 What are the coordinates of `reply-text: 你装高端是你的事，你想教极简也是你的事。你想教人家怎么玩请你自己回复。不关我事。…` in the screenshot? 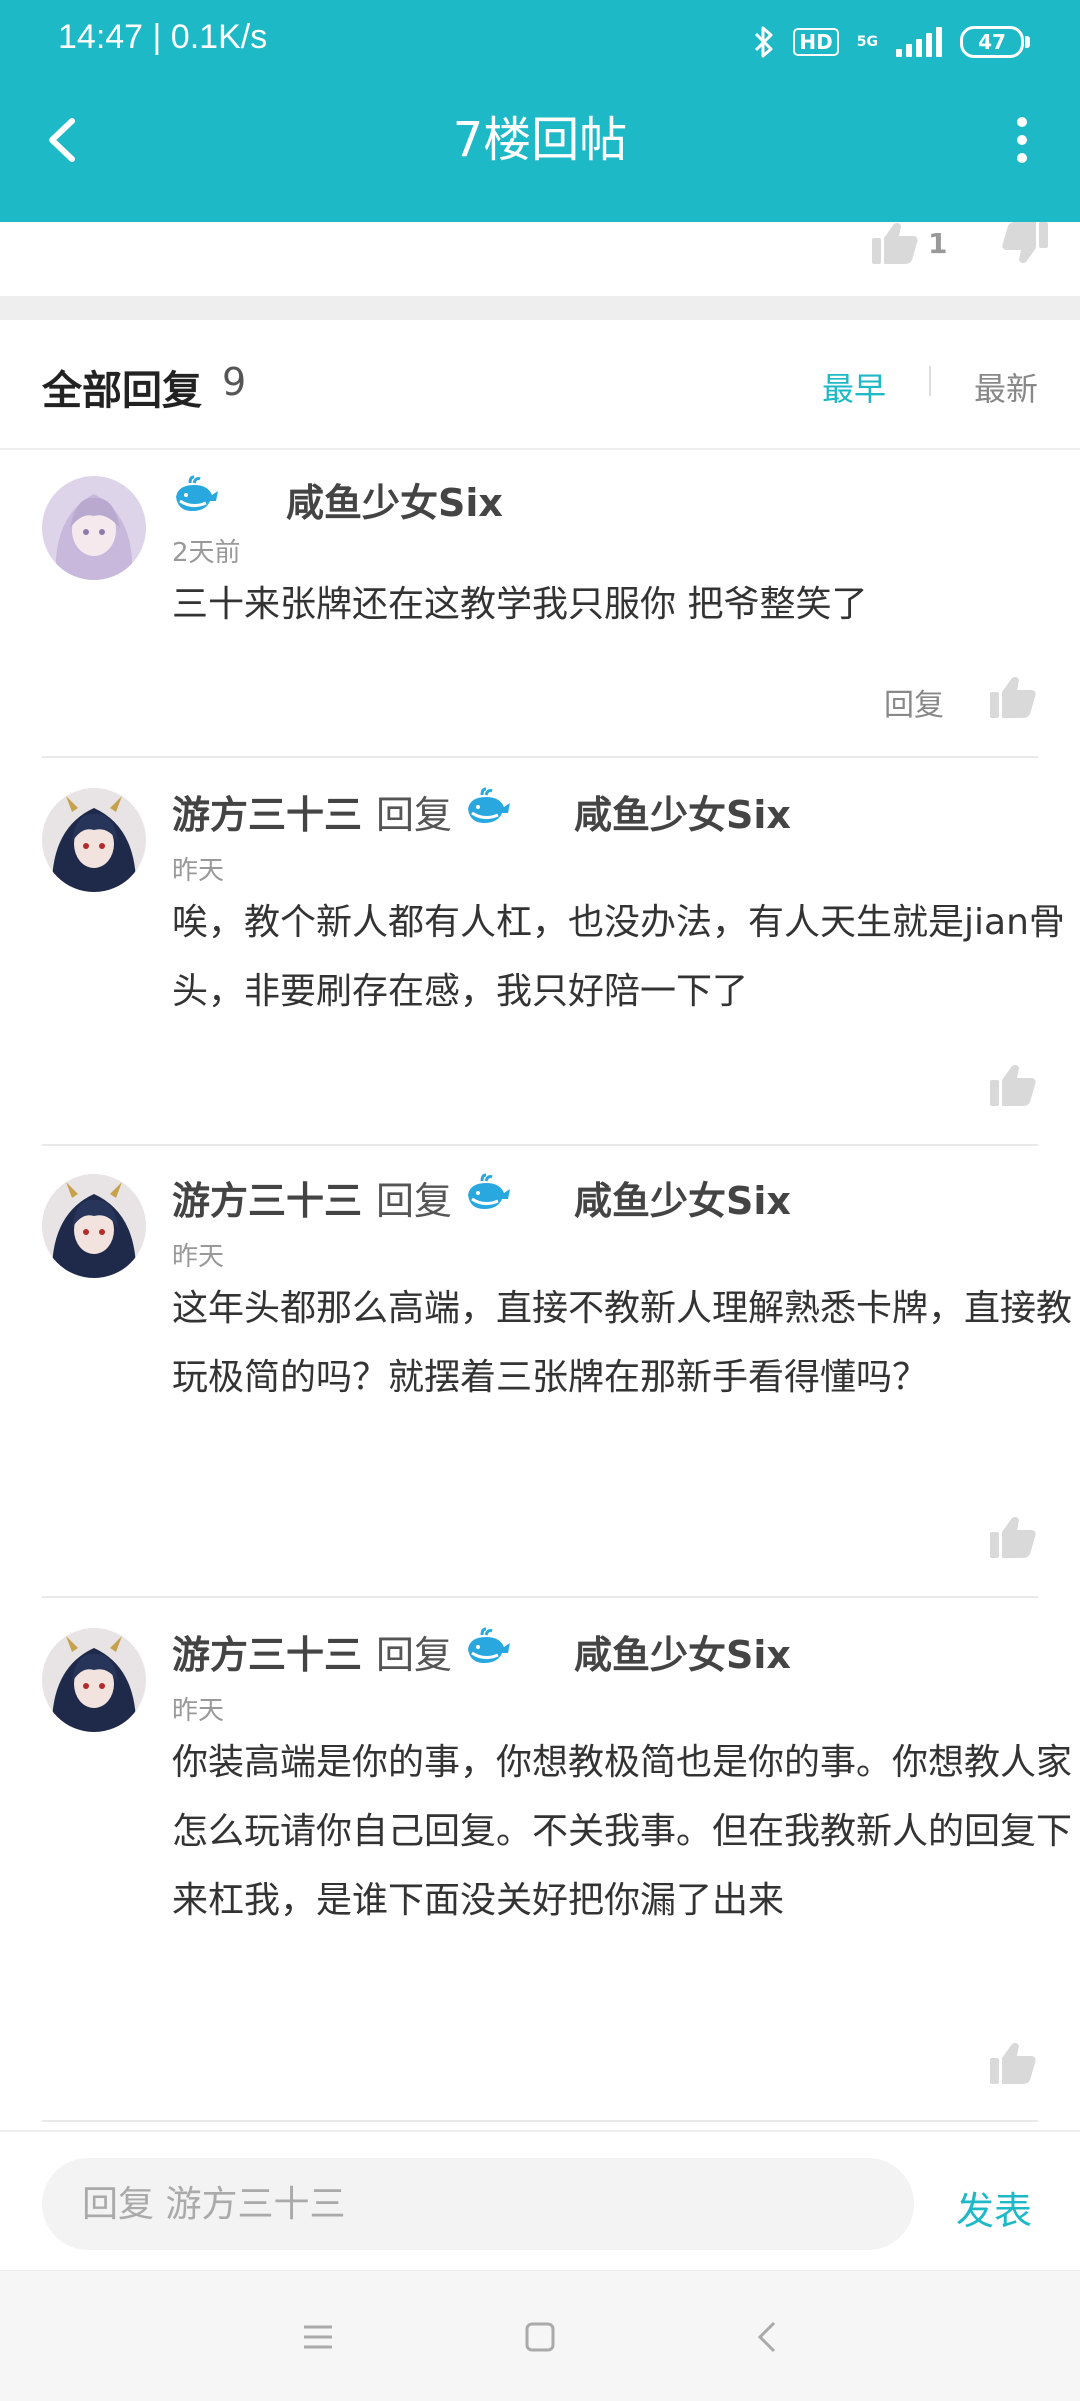 It's located at (622, 1831).